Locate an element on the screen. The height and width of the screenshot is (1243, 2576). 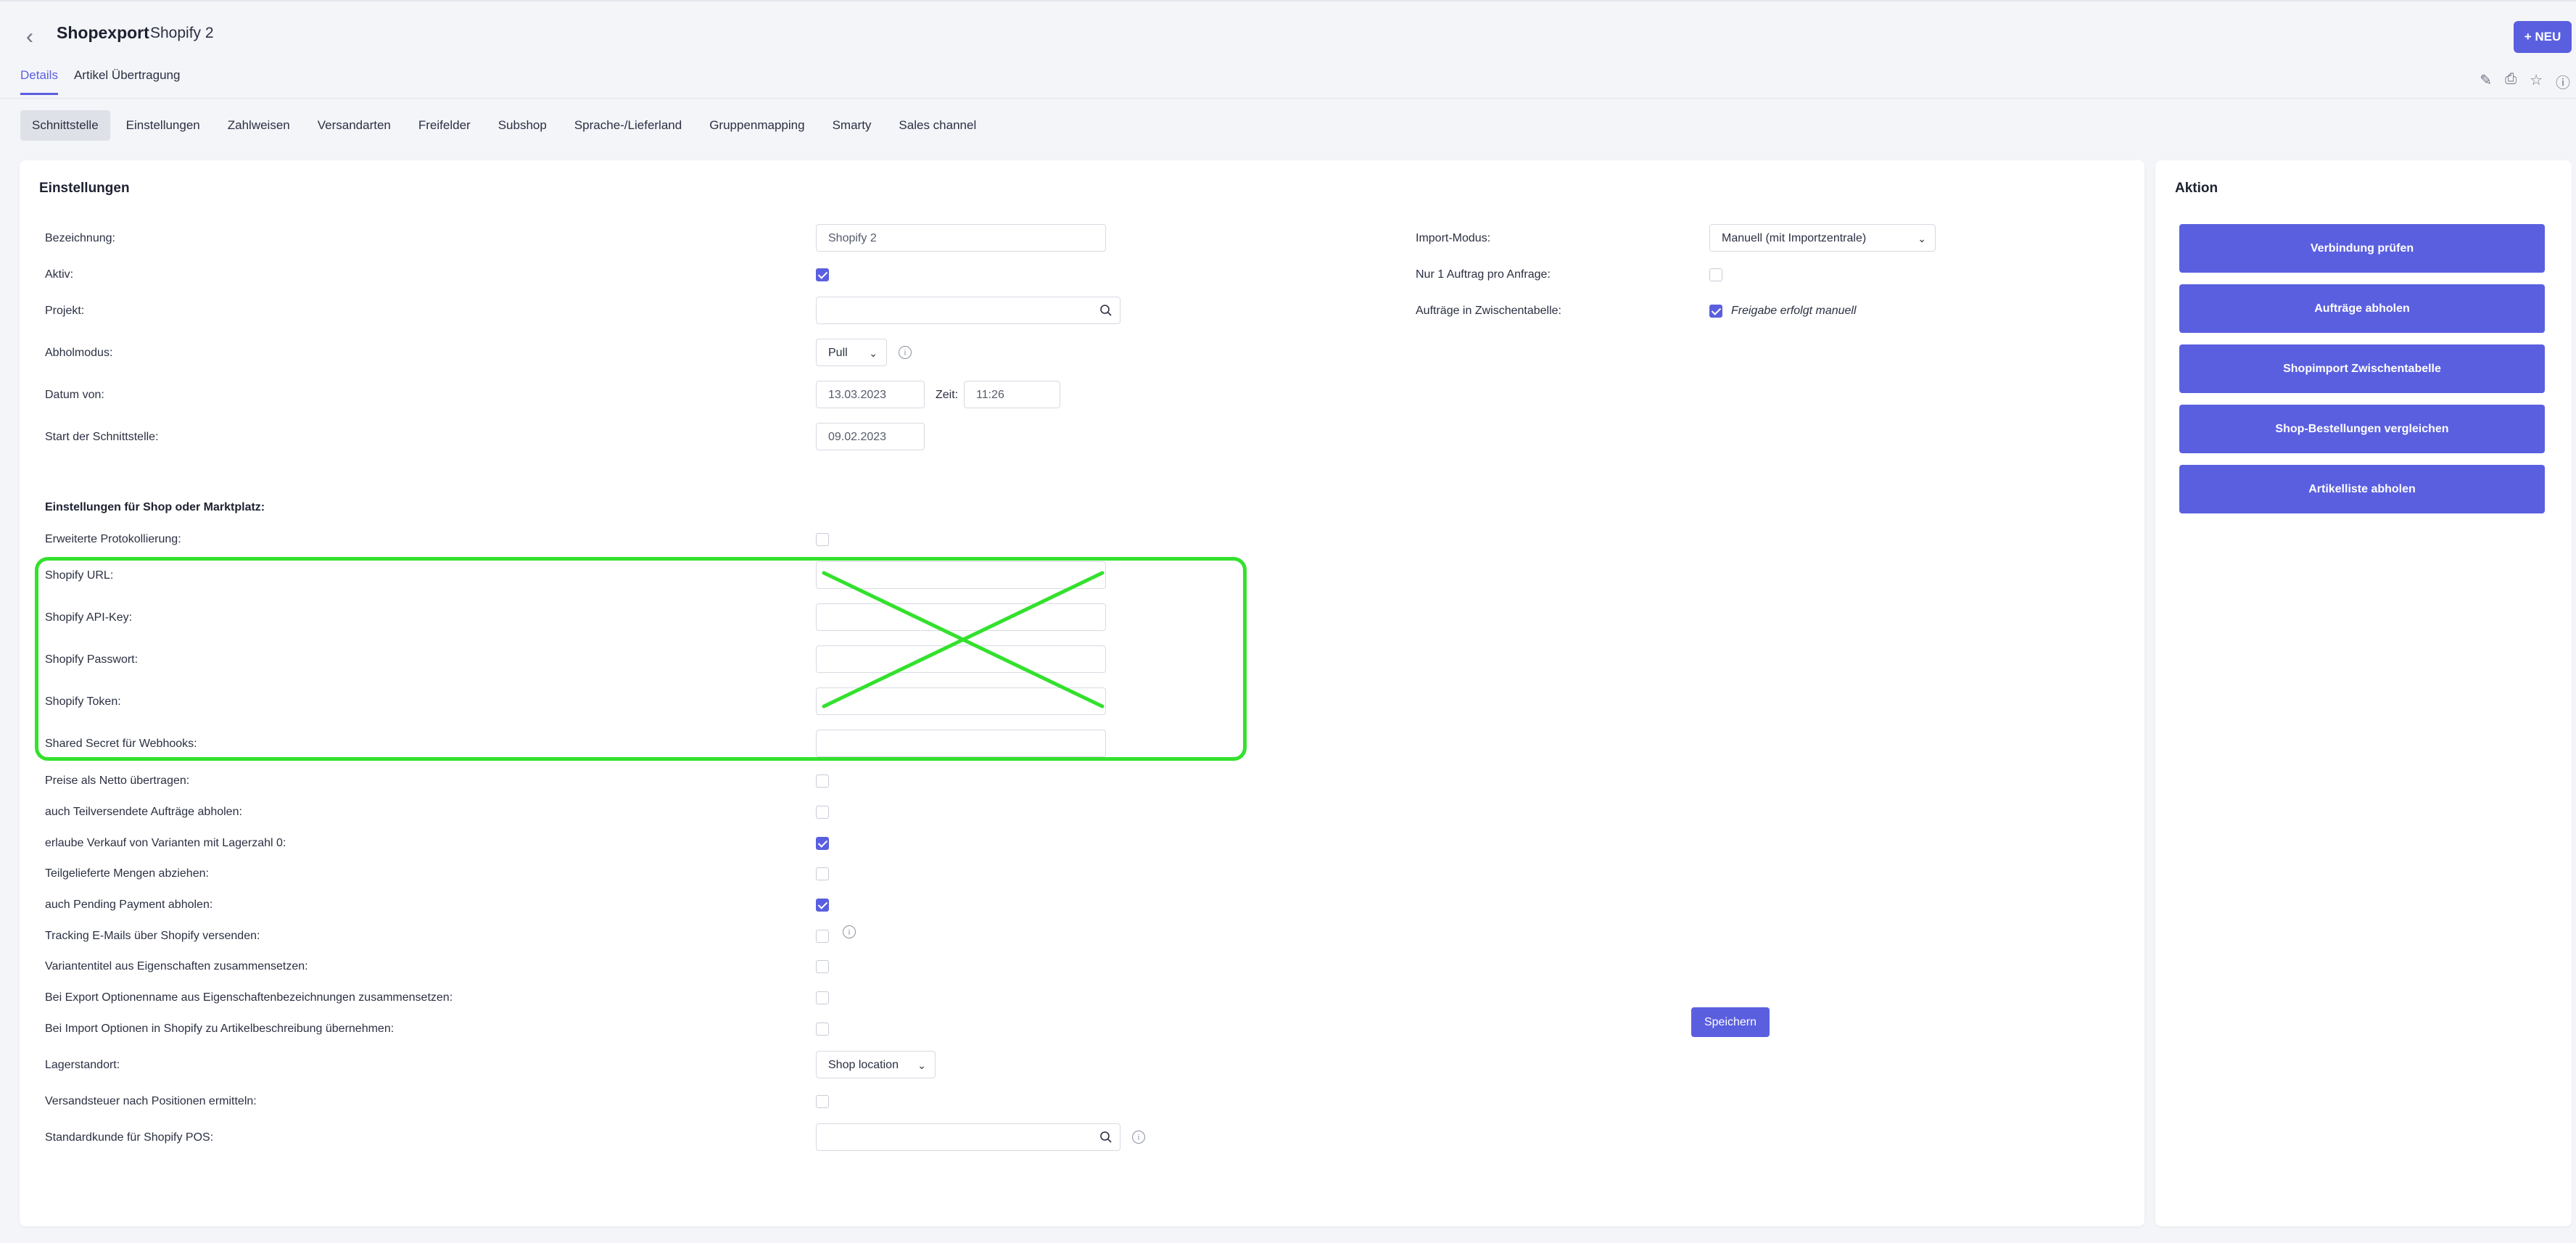
nur1-label: Nur 1 Auftrag pro Anfrage: is located at coordinates (1483, 274).